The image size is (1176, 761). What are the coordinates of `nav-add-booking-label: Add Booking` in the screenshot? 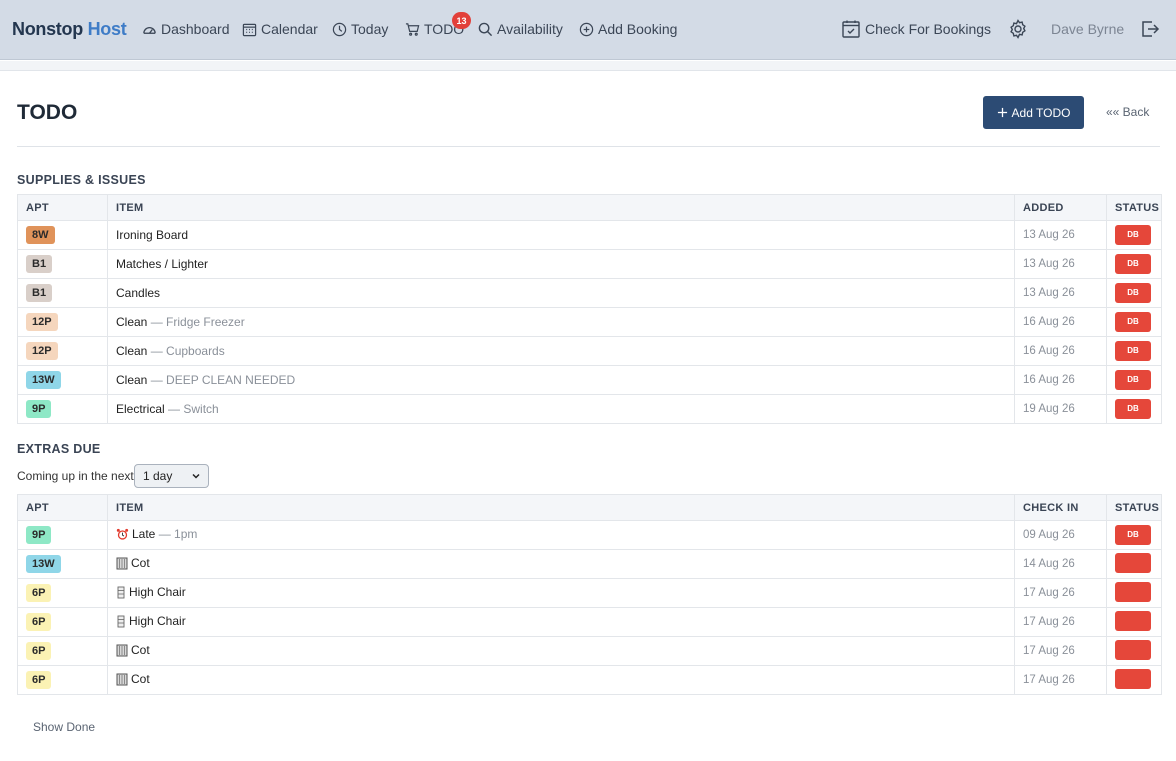 It's located at (638, 29).